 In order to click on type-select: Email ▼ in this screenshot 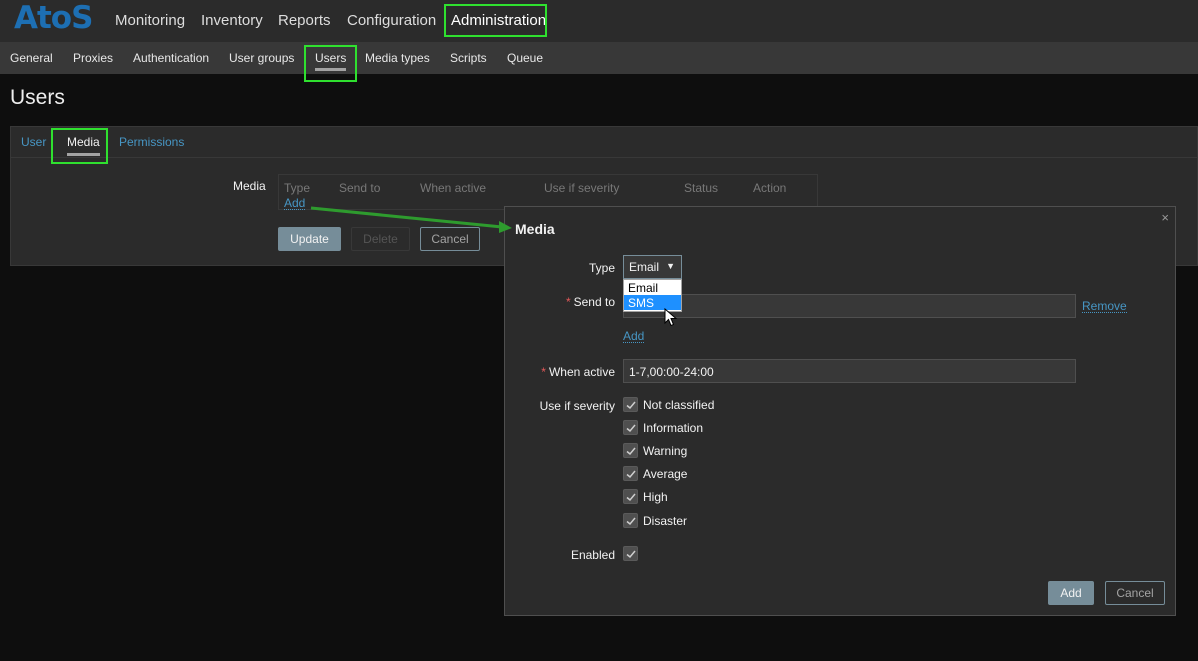, I will do `click(652, 267)`.